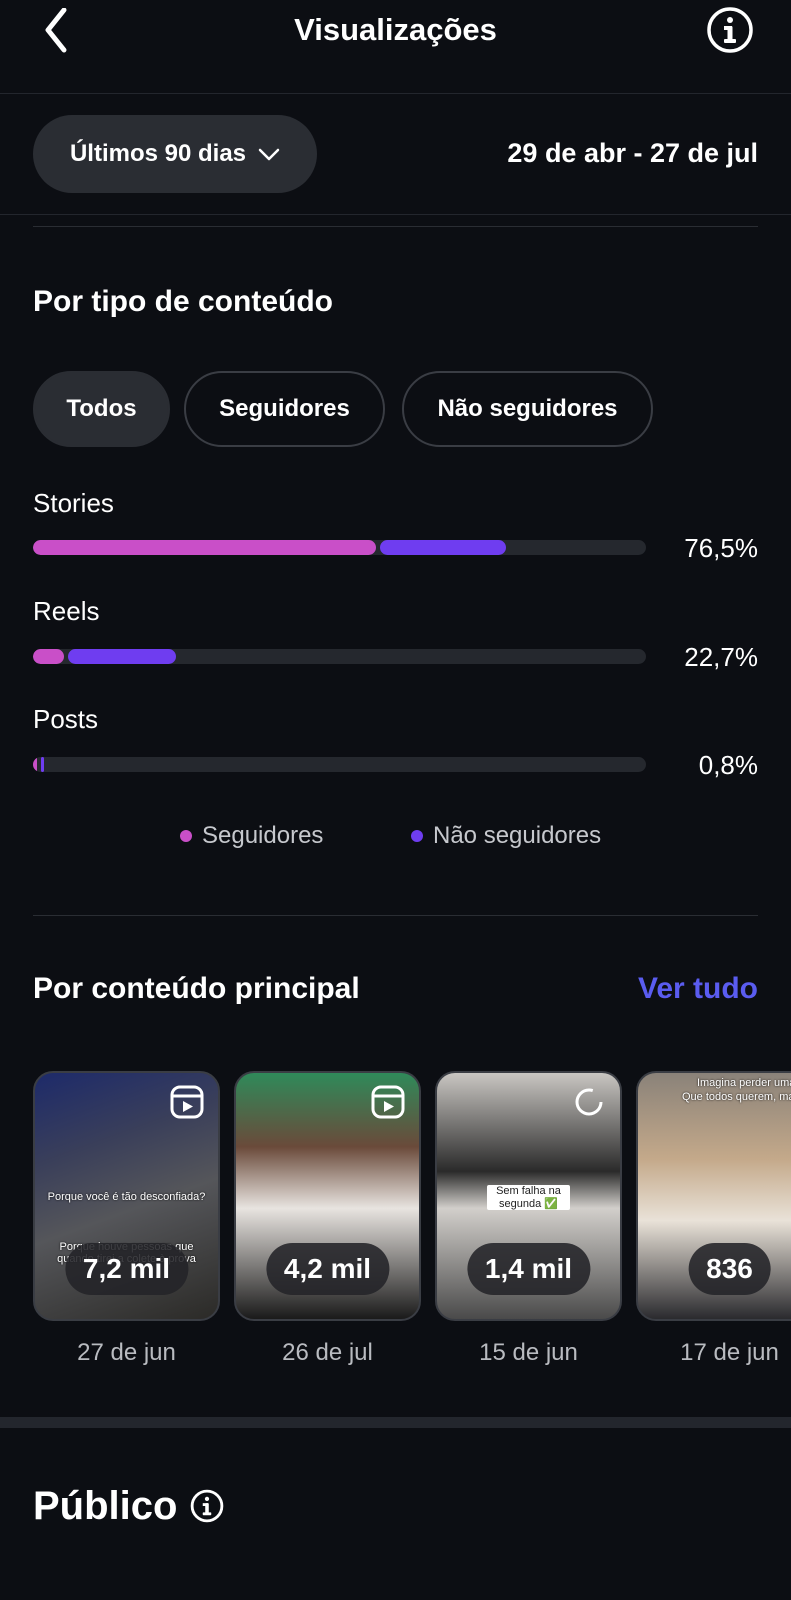  I want to click on date-filter-row: Últimos 90 dias 29 de abr - 27 de jul, so click(395, 154).